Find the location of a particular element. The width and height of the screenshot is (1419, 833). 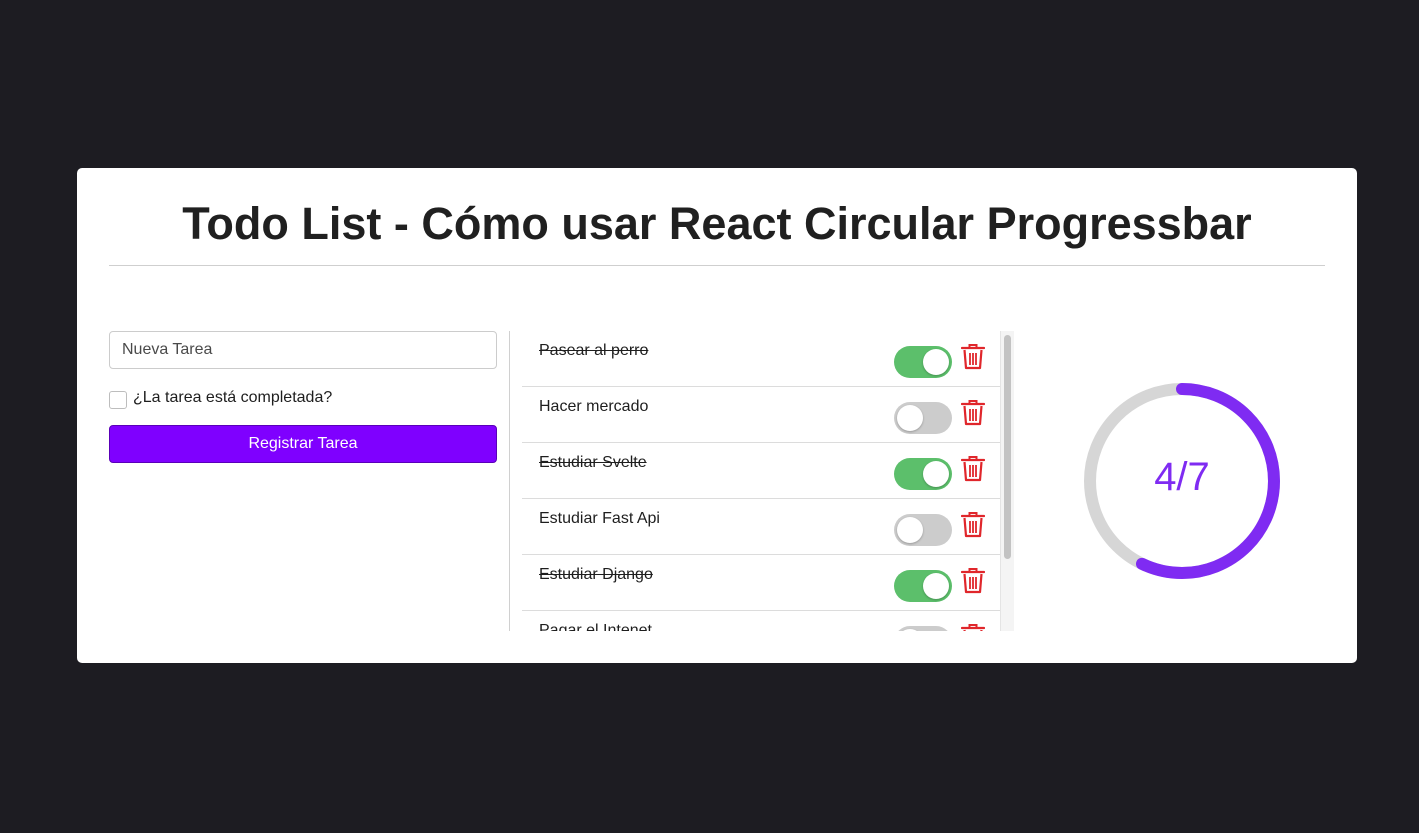

task-name: Pasear al perro is located at coordinates (594, 350).